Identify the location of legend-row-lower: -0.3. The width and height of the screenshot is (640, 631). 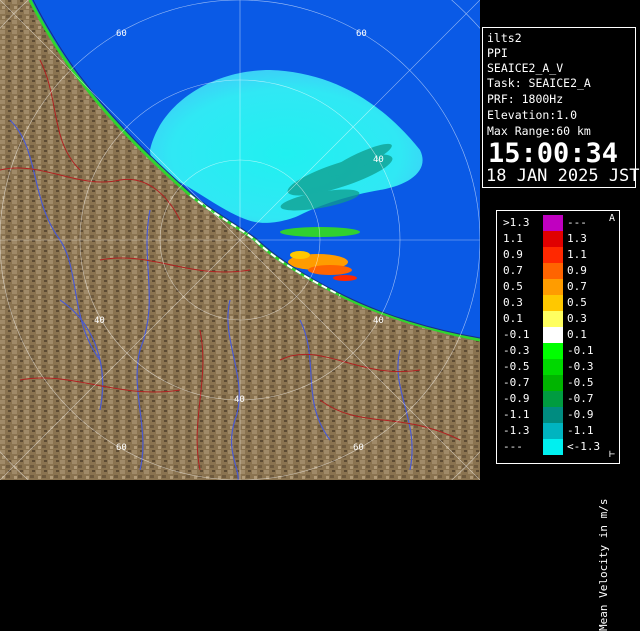
(516, 350).